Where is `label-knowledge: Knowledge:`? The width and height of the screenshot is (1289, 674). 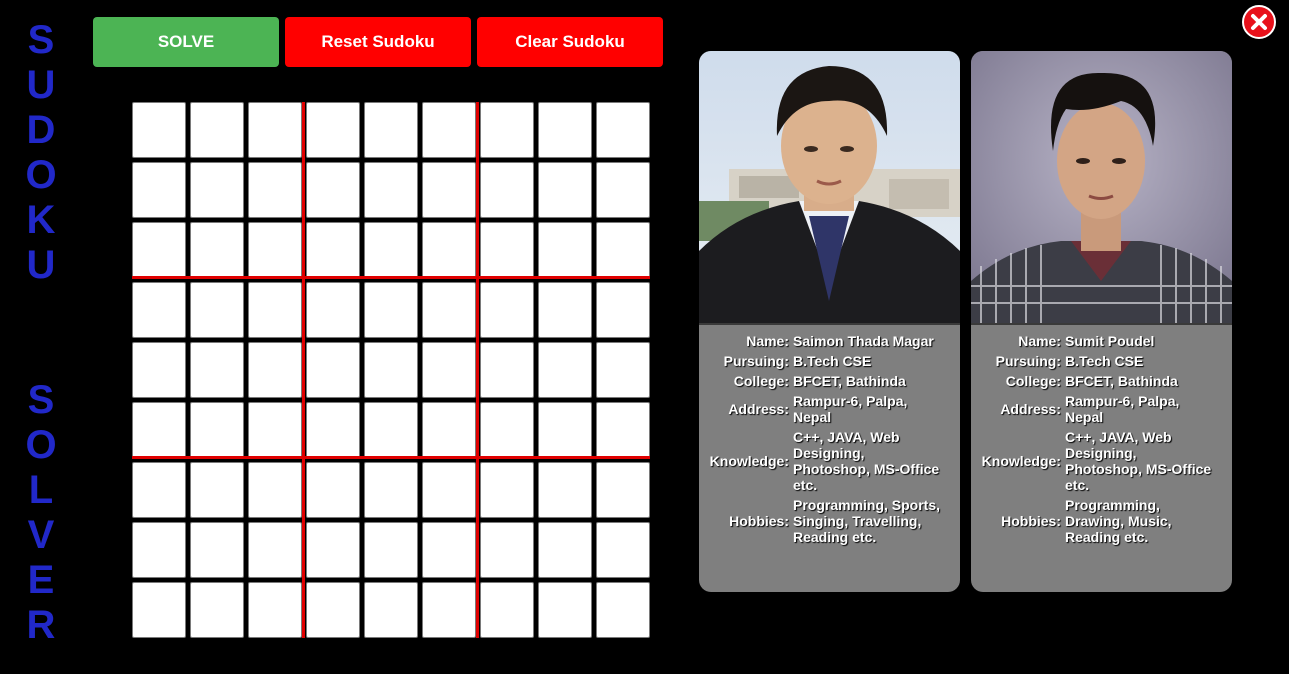 label-knowledge: Knowledge: is located at coordinates (1021, 461).